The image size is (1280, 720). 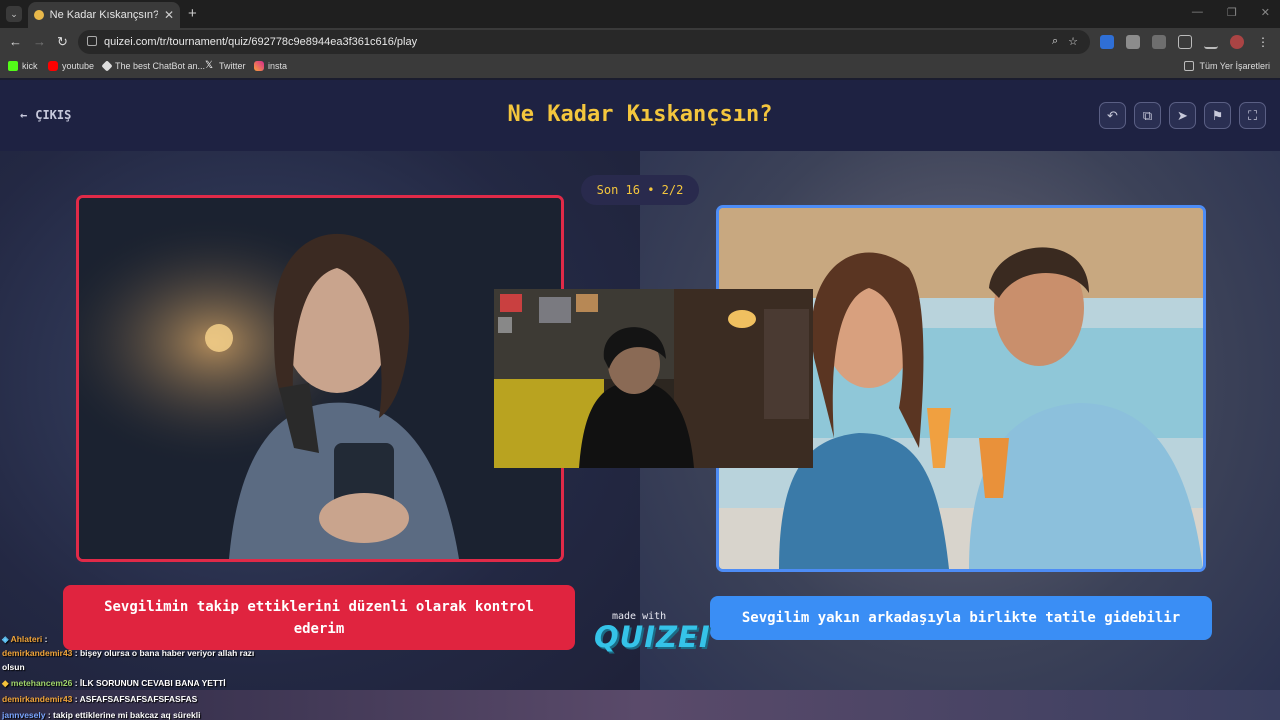 I want to click on reading-list-icon, so click(x=1211, y=42).